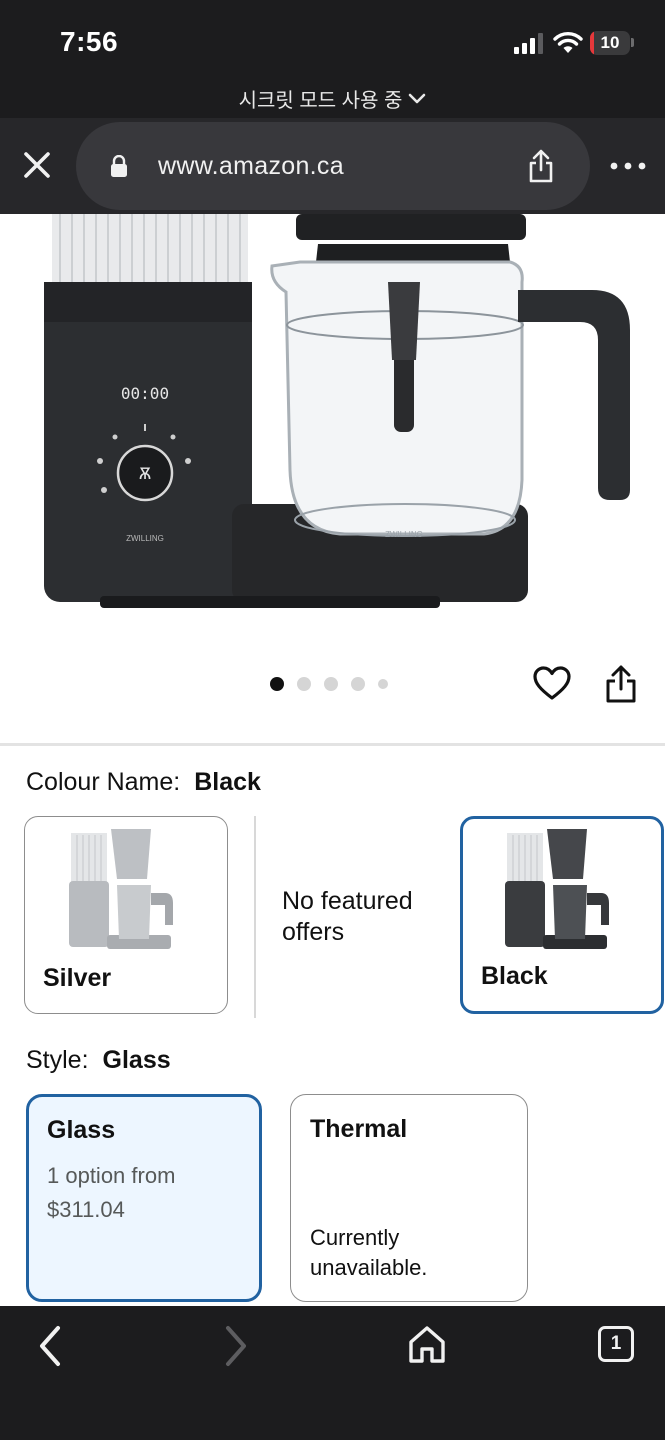 Image resolution: width=665 pixels, height=1440 pixels. What do you see at coordinates (236, 1346) in the screenshot?
I see `forward-icon` at bounding box center [236, 1346].